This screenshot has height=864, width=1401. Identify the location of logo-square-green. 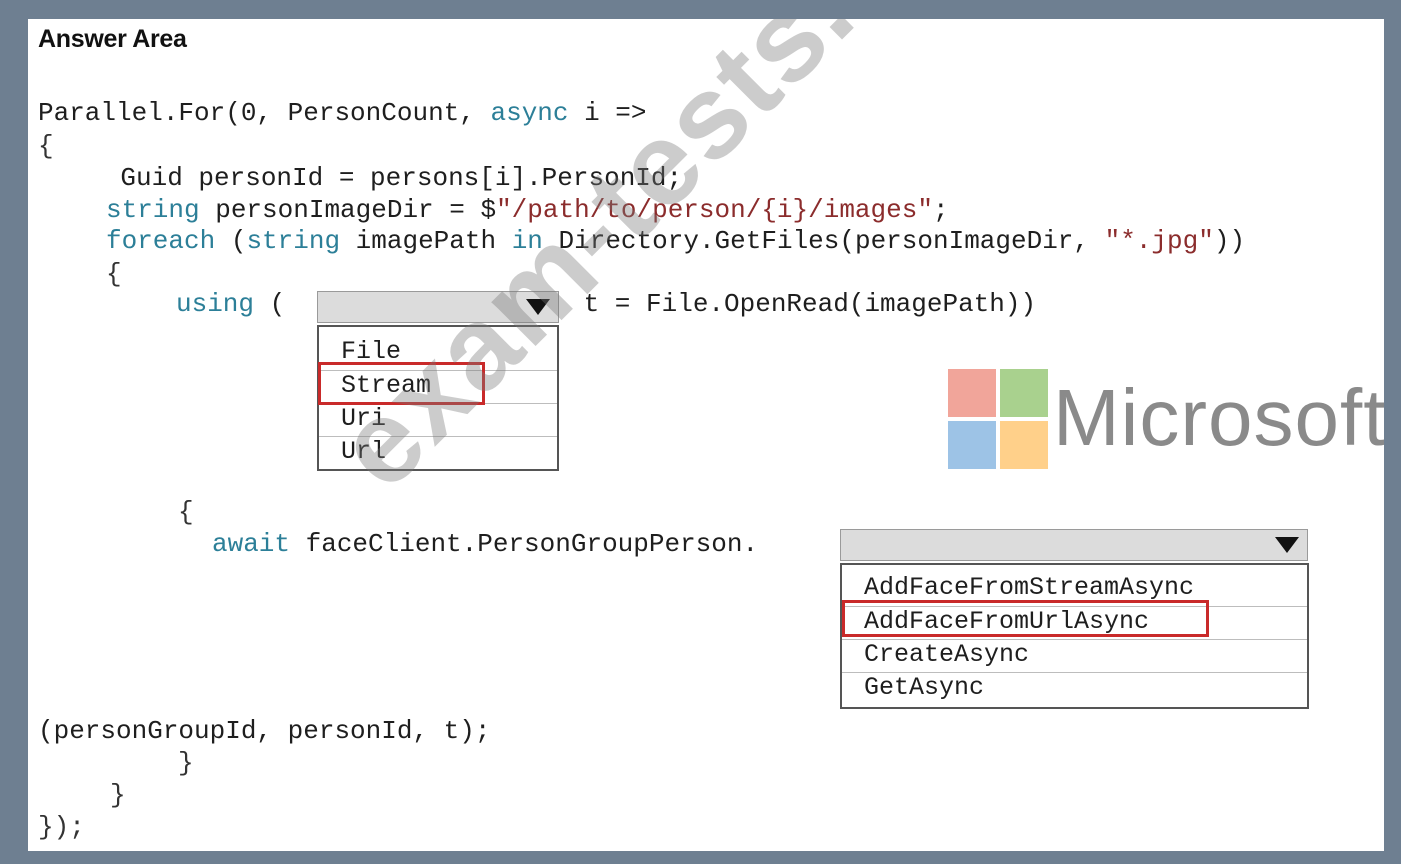
(1024, 393).